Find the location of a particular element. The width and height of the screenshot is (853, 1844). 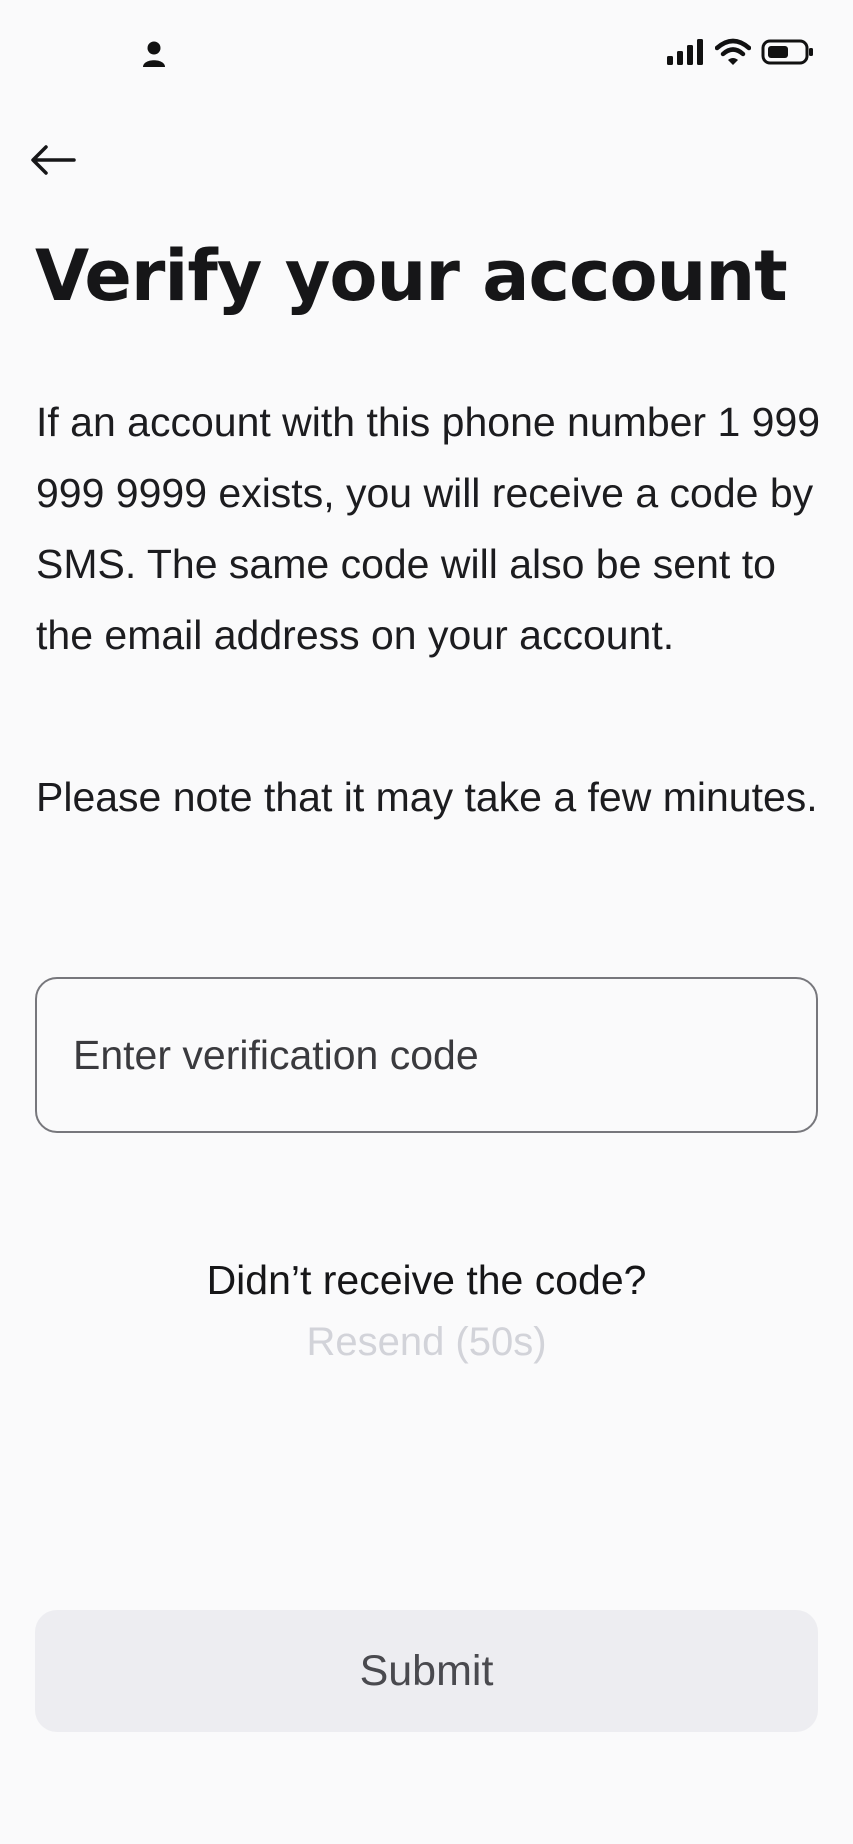

wifi-icon is located at coordinates (733, 54).